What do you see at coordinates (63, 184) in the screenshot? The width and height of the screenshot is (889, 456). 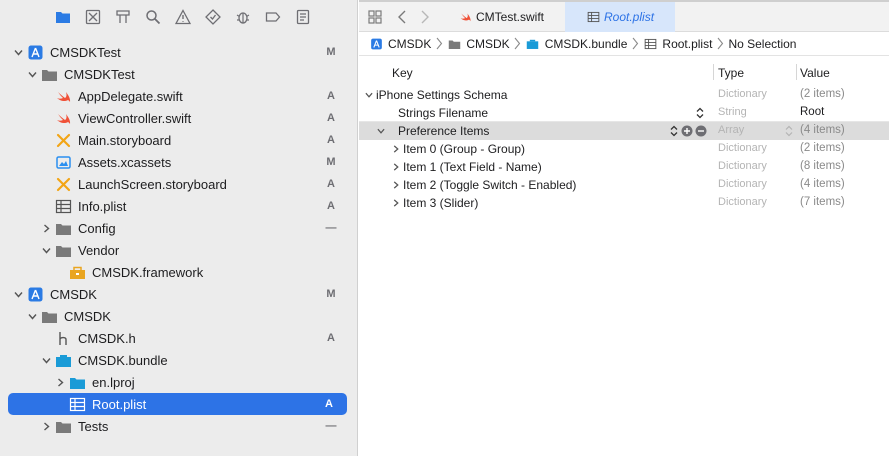 I see `storyboard-icon` at bounding box center [63, 184].